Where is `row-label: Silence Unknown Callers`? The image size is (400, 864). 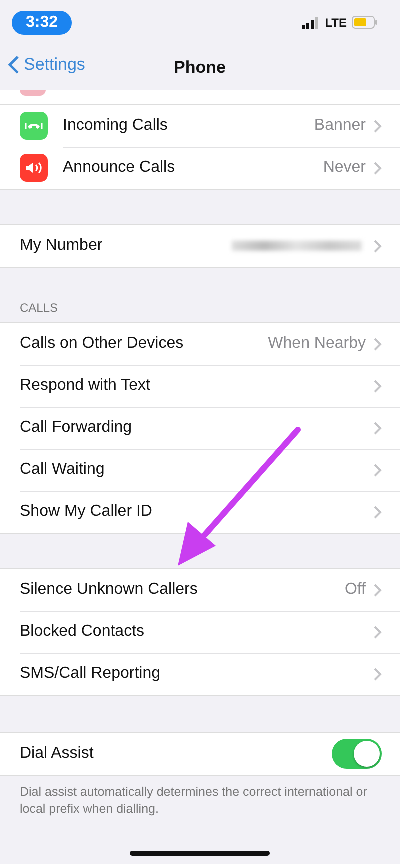 row-label: Silence Unknown Callers is located at coordinates (109, 590).